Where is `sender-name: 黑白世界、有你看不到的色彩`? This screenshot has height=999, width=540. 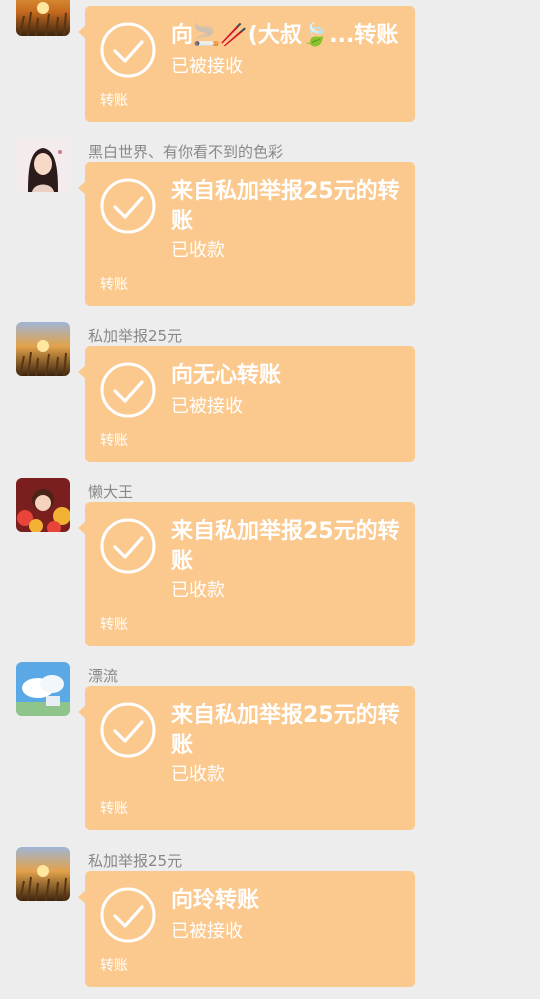
sender-name: 黑白世界、有你看不到的色彩 is located at coordinates (186, 152).